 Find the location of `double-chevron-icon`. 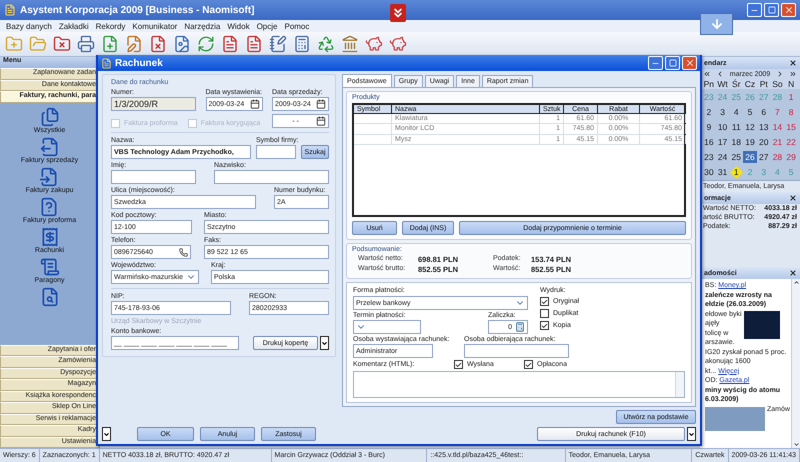

double-chevron-icon is located at coordinates (398, 13).